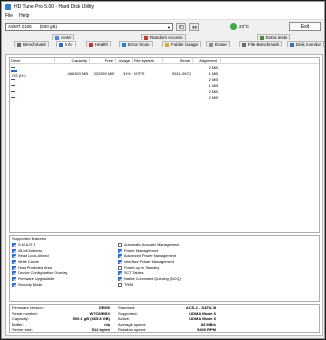 This screenshot has width=326, height=340. Describe the element at coordinates (211, 44) in the screenshot. I see `erase-icon` at that location.